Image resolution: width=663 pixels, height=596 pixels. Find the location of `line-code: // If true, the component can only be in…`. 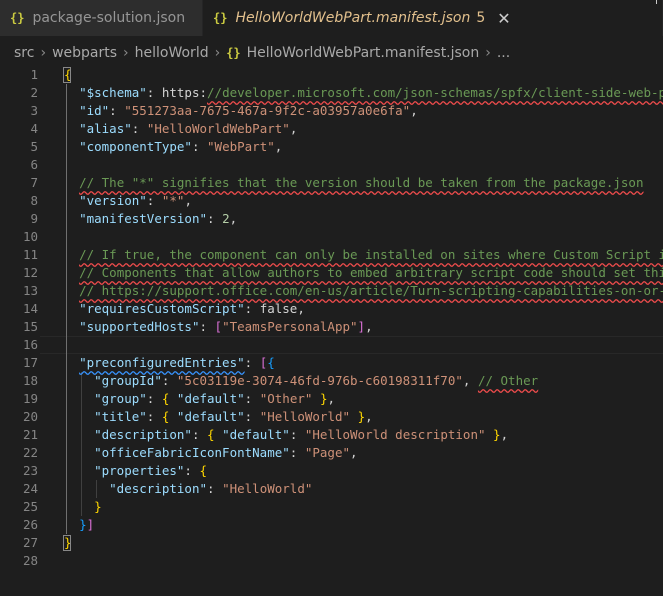

line-code: // If true, the component can only be in… is located at coordinates (371, 254).